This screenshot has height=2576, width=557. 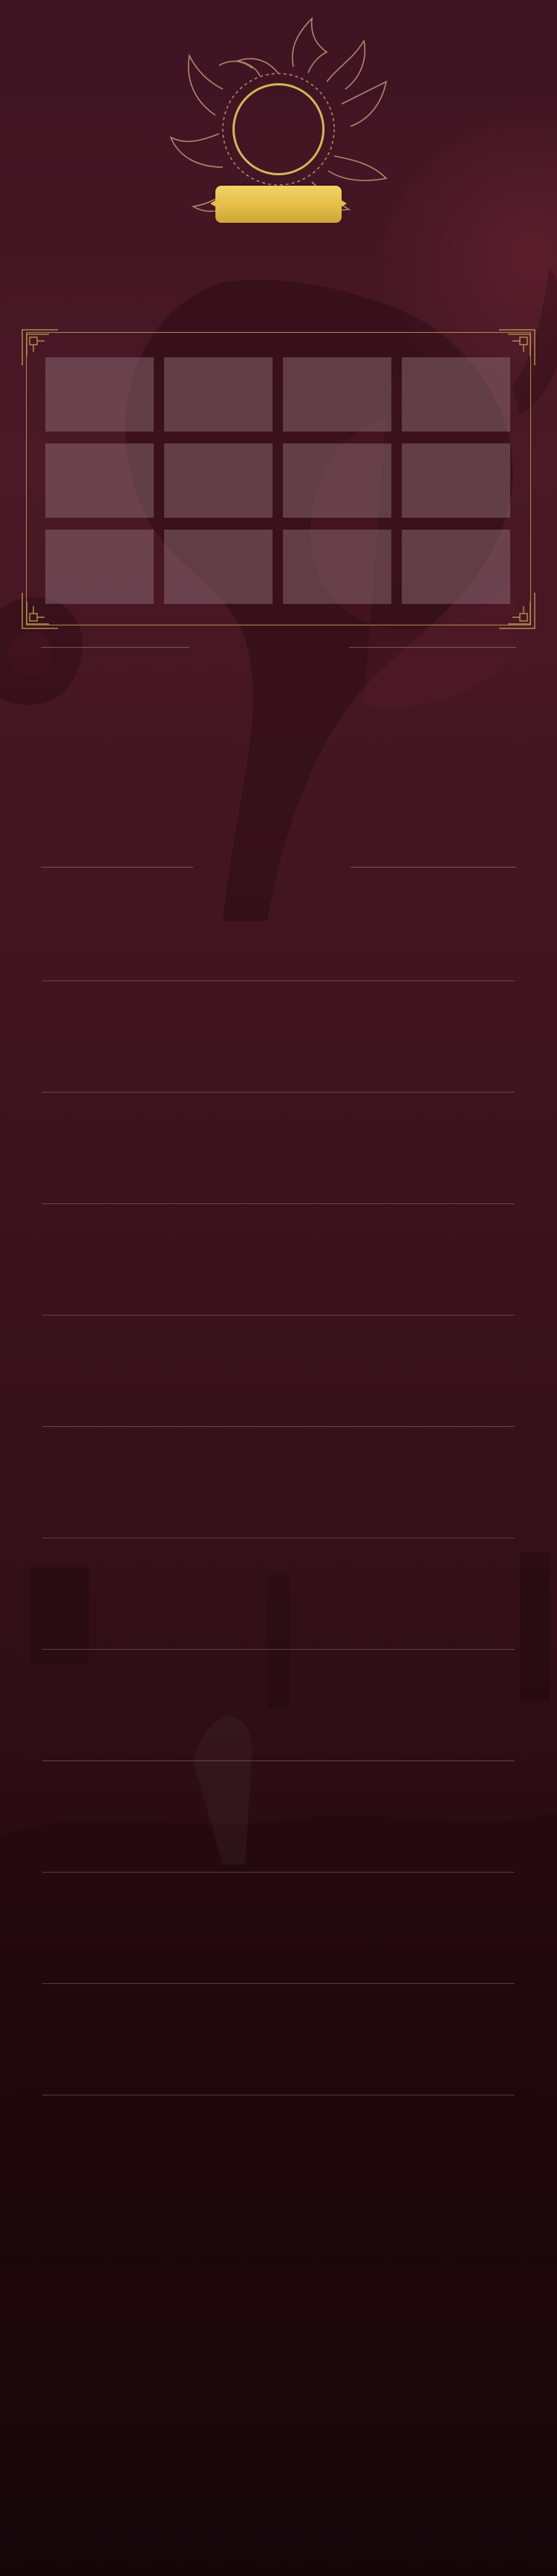 What do you see at coordinates (279, 129) in the screenshot?
I see `avatar` at bounding box center [279, 129].